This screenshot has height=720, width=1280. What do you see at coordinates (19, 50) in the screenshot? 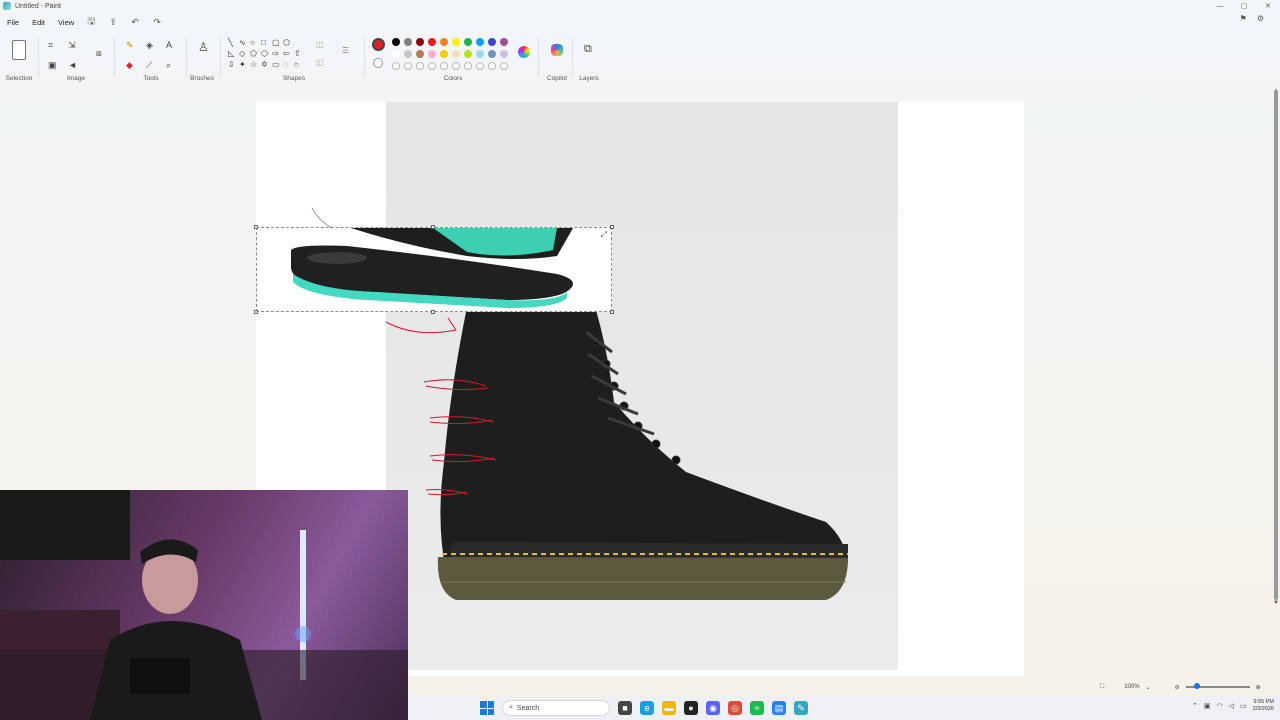
I see `selection-icon` at bounding box center [19, 50].